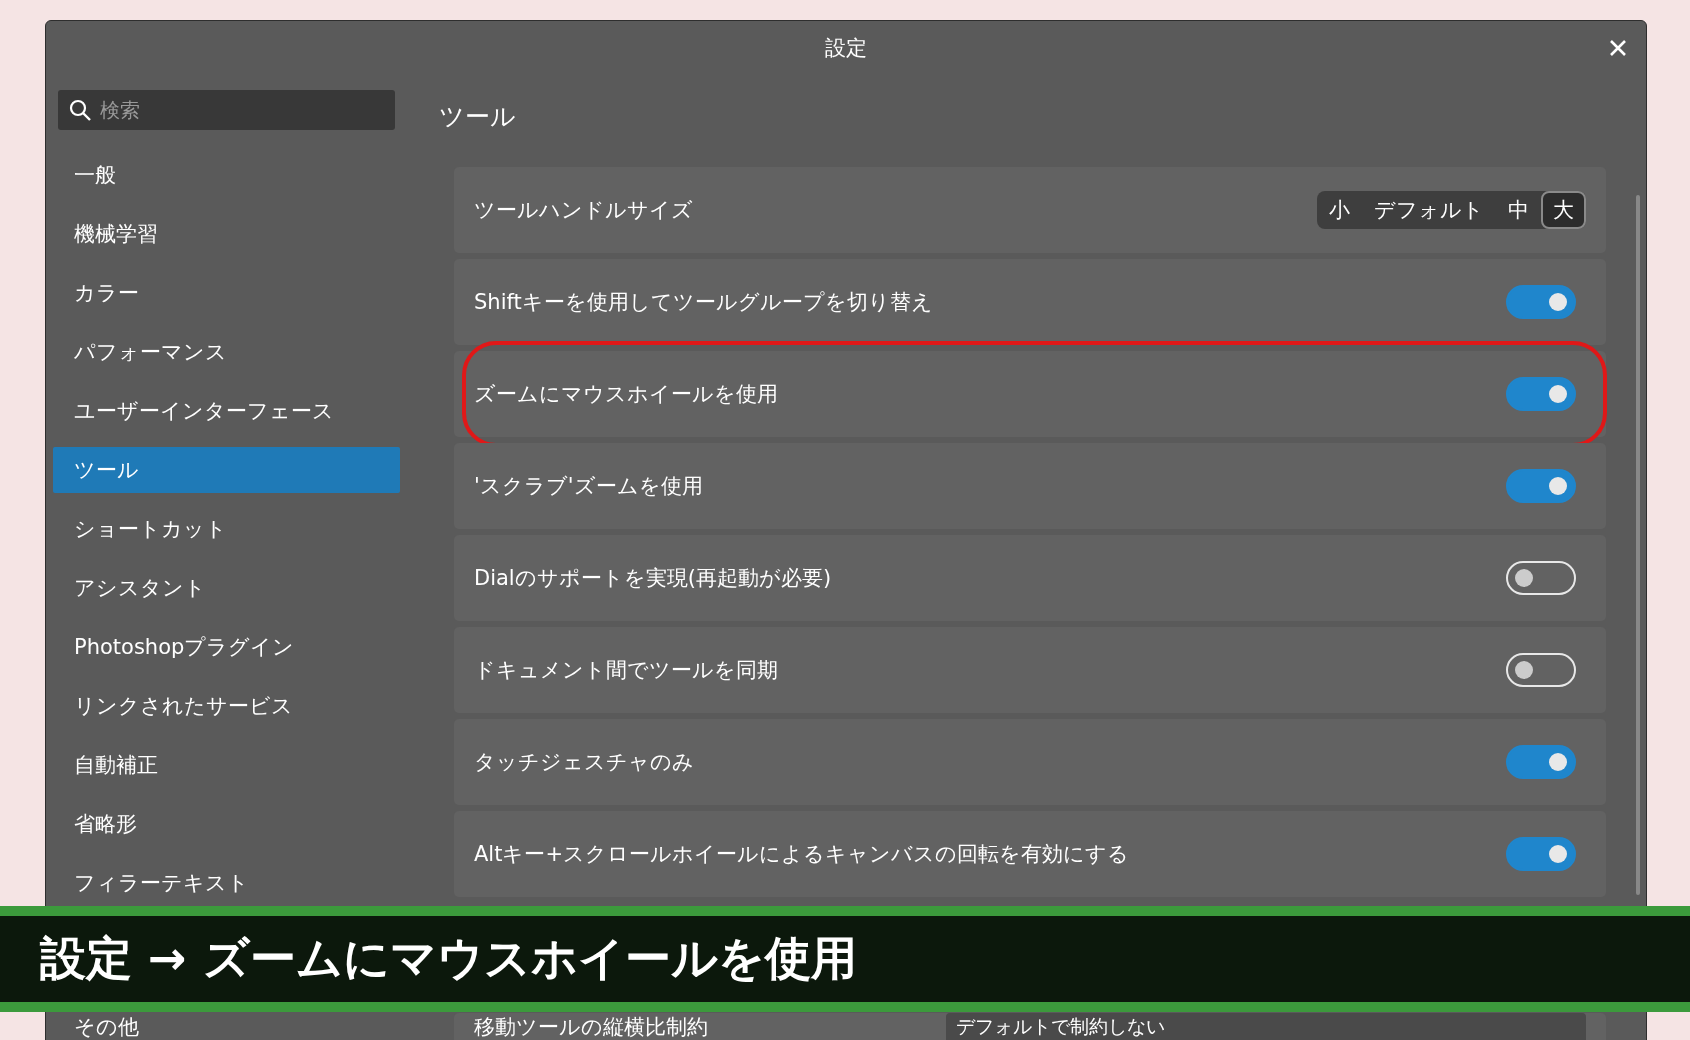 The width and height of the screenshot is (1690, 1040). What do you see at coordinates (1518, 210) in the screenshot?
I see `size-option: 中` at bounding box center [1518, 210].